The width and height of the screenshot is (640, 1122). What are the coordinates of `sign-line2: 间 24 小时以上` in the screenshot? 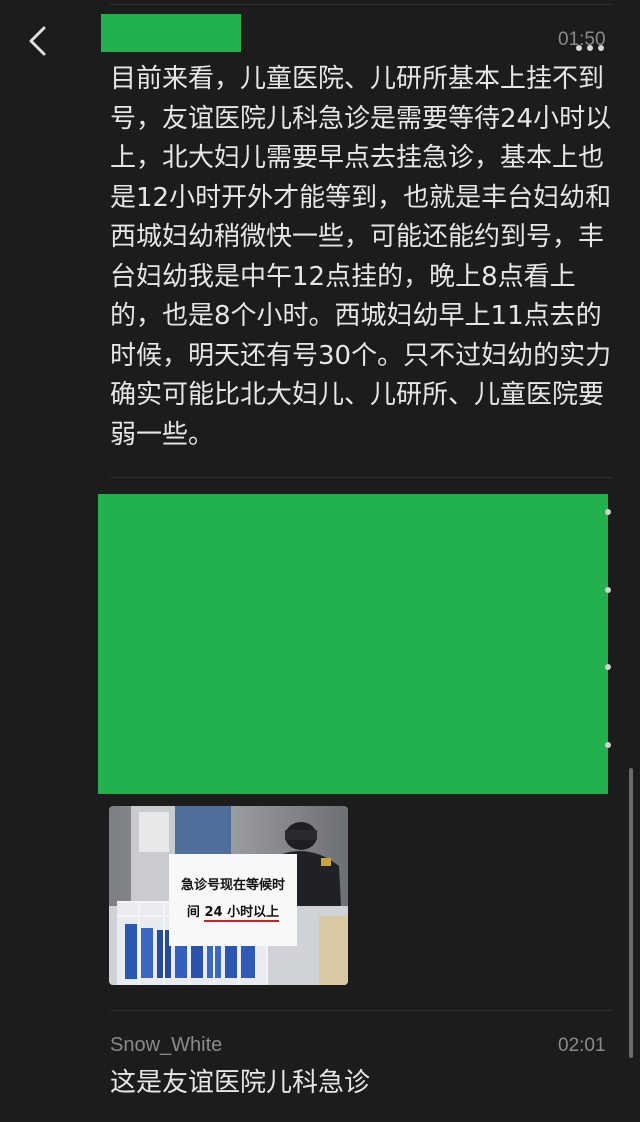 It's located at (233, 911).